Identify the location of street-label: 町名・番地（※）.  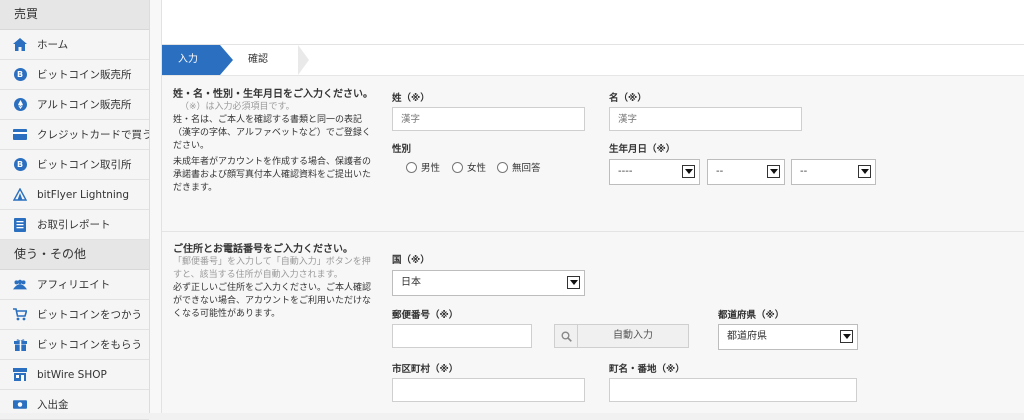
(647, 369).